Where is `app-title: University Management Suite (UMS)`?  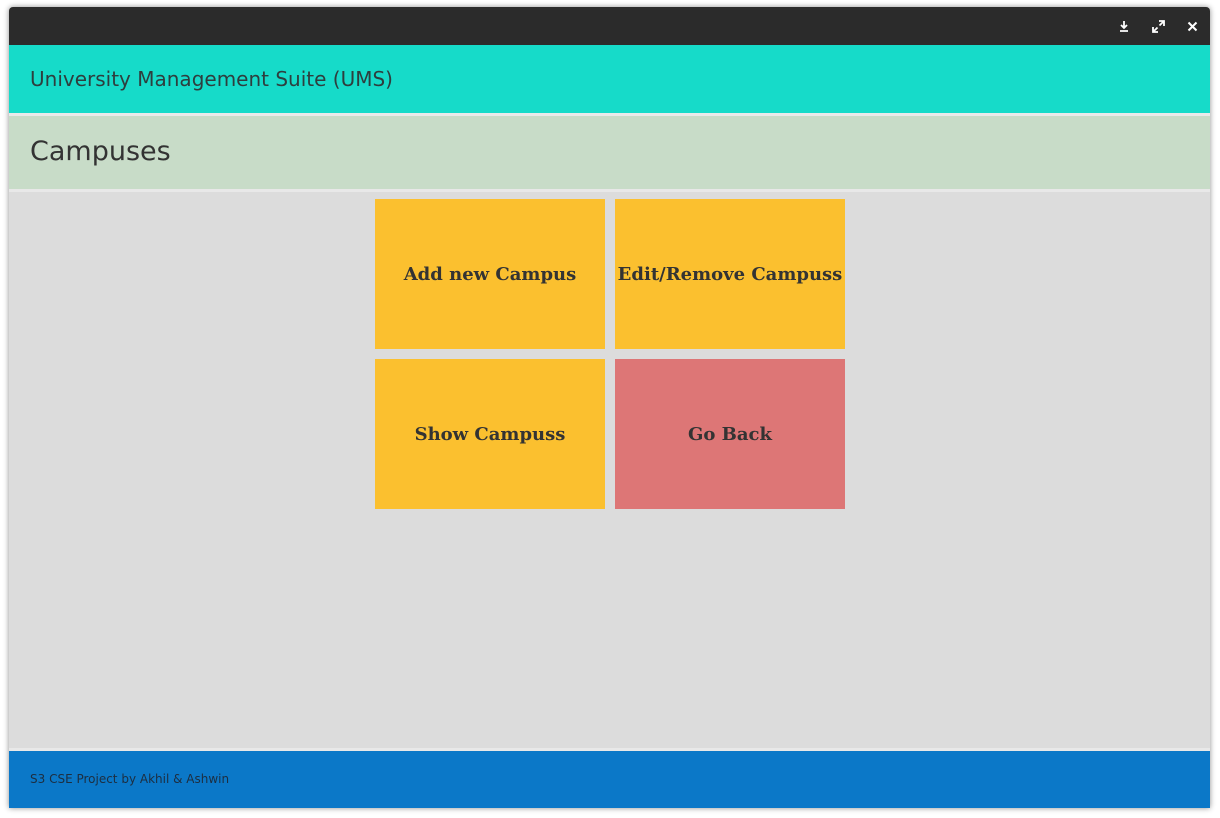 app-title: University Management Suite (UMS) is located at coordinates (211, 79).